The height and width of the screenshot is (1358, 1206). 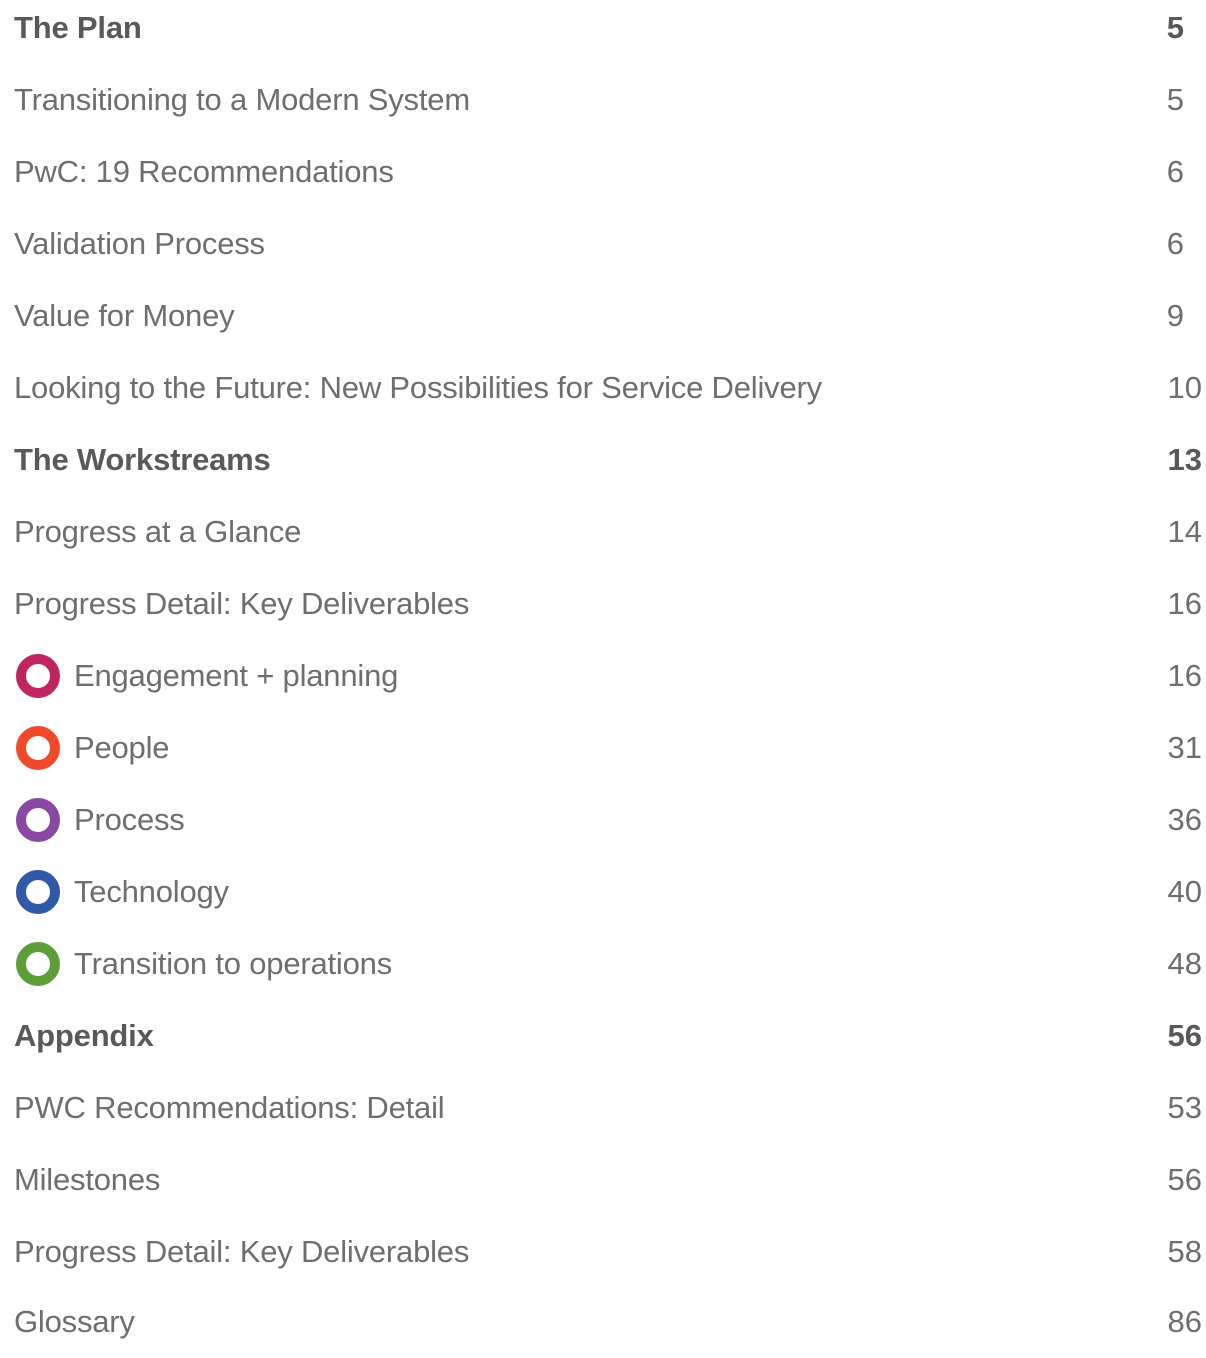 What do you see at coordinates (608, 100) in the screenshot?
I see `toc-entry: Transitioning to a Modern System 5` at bounding box center [608, 100].